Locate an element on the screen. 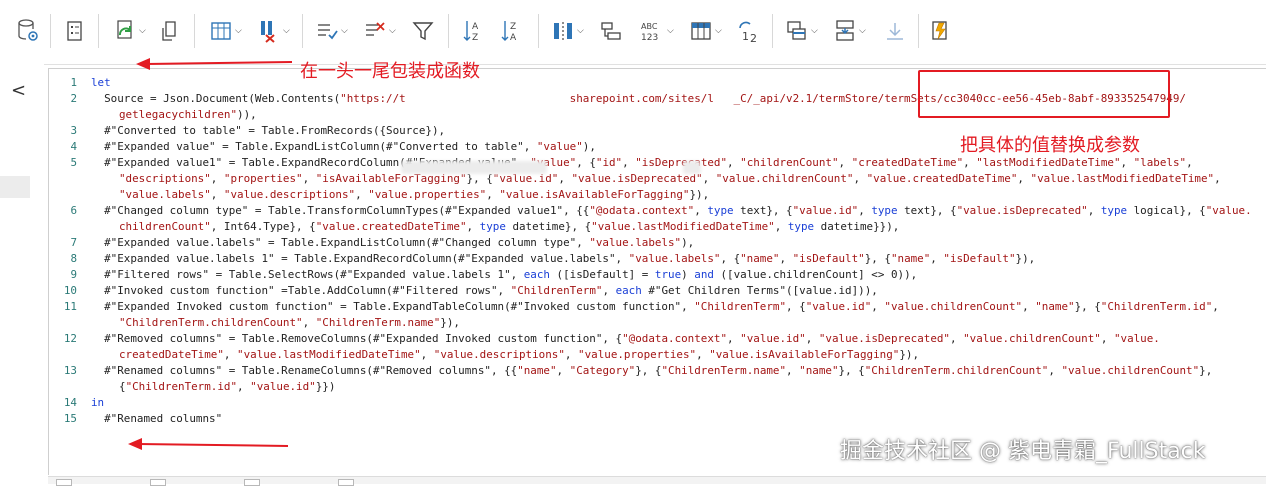 The width and height of the screenshot is (1266, 486). code-string: "value.isDeprecated" is located at coordinates (884, 338).